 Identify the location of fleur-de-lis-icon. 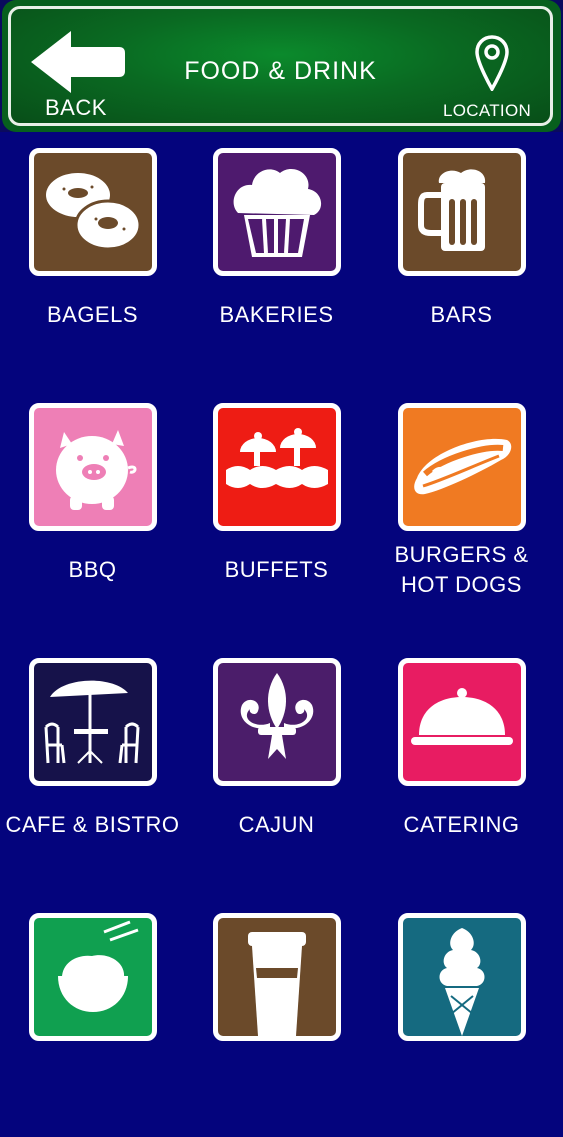
(277, 722).